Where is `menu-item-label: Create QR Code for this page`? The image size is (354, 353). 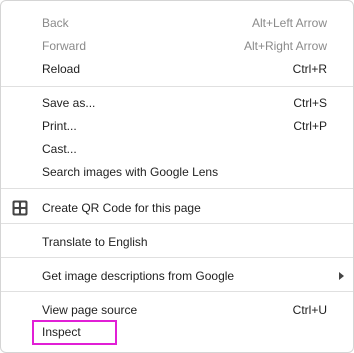 menu-item-label: Create QR Code for this page is located at coordinates (121, 208).